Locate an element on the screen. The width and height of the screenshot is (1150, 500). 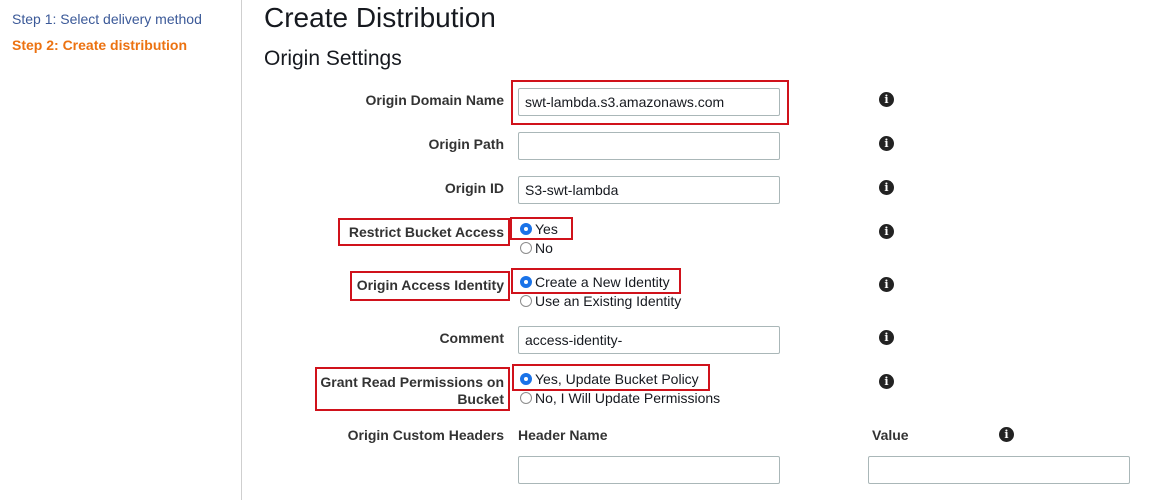
section-title: Origin Settings is located at coordinates (333, 58).